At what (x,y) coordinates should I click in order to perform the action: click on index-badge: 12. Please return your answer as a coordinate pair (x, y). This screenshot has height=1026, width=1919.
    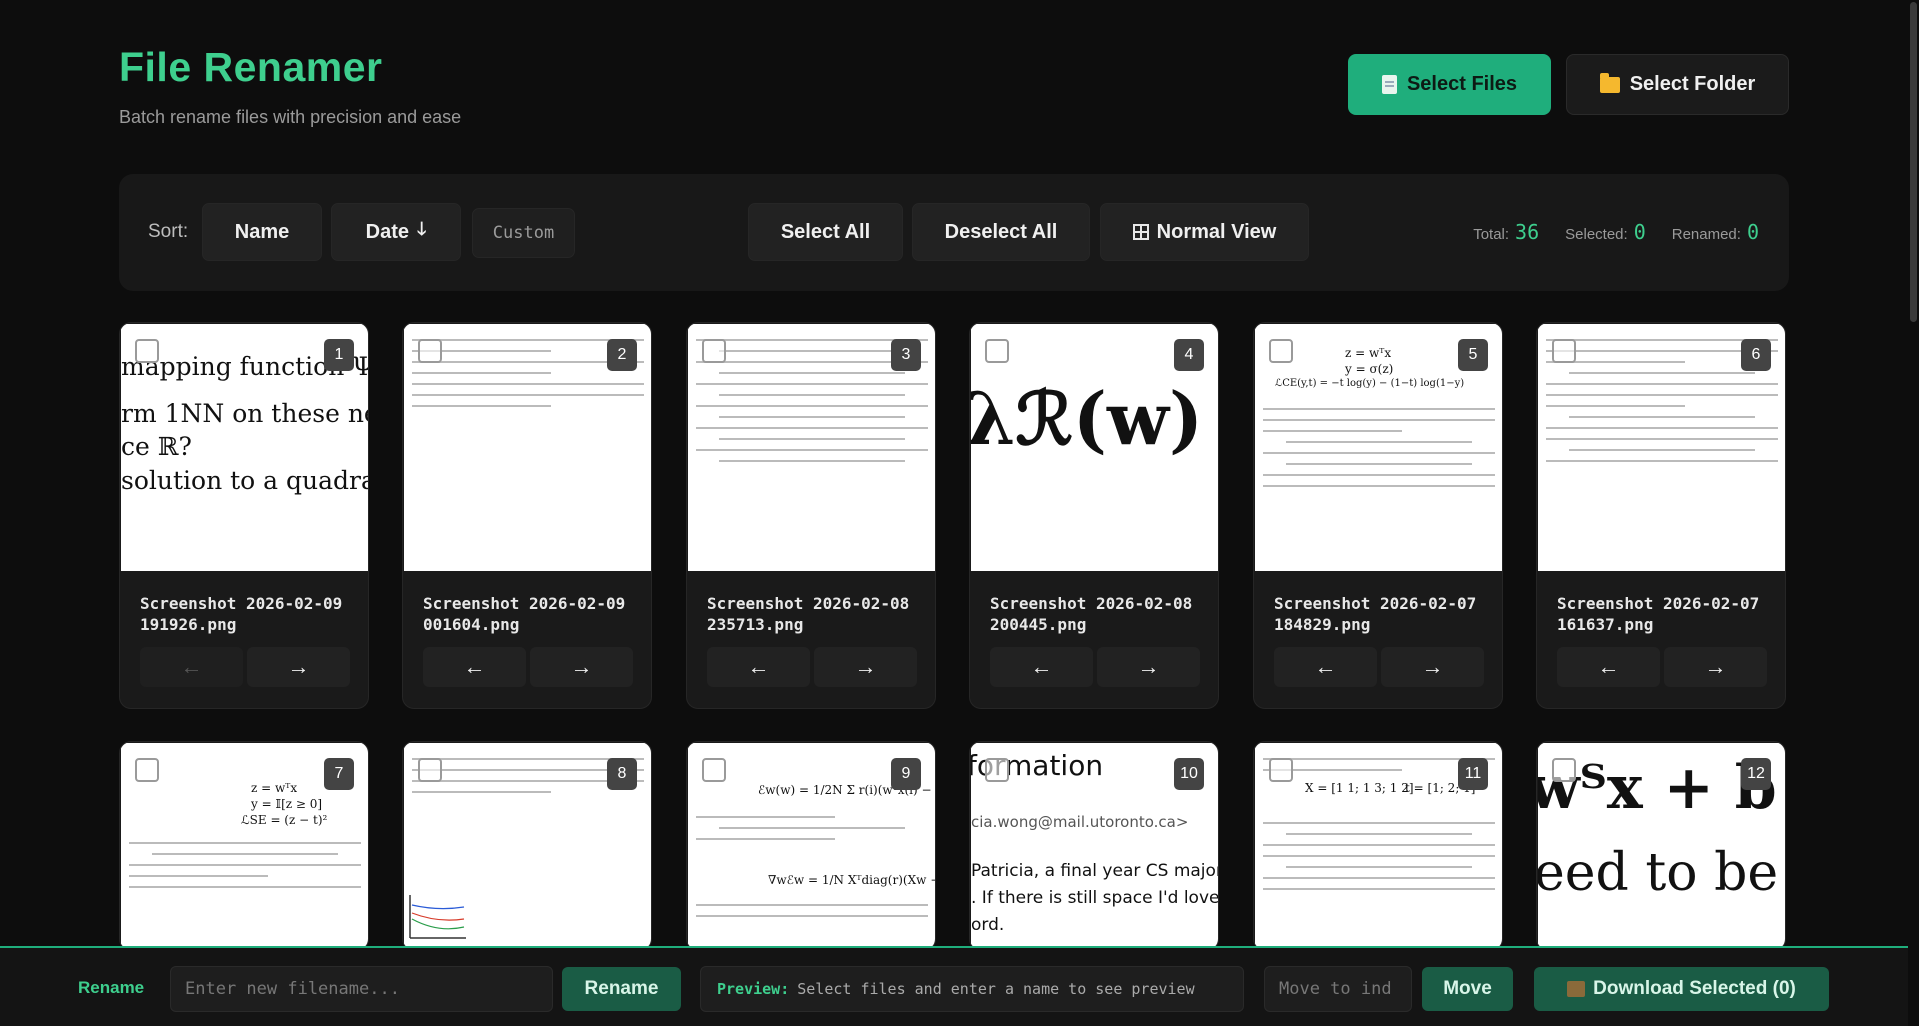
    Looking at the image, I should click on (1756, 774).